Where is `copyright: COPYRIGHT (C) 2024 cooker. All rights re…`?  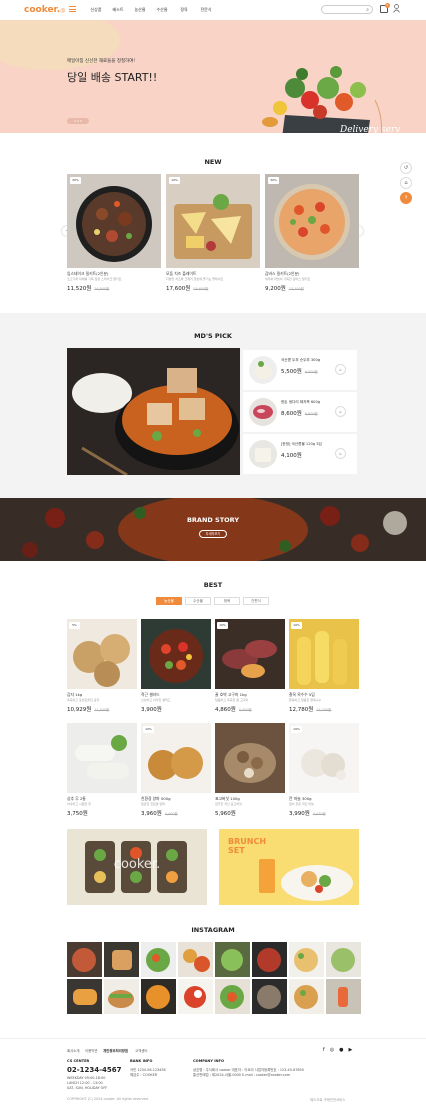 copyright: COPYRIGHT (C) 2024 cooker. All rights re… is located at coordinates (108, 1099).